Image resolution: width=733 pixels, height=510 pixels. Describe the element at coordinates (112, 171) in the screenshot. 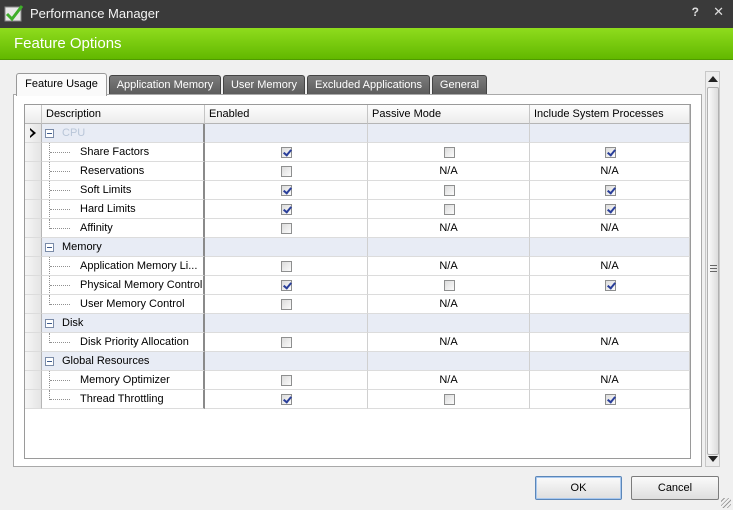

I see `feature-label: Reservations` at that location.